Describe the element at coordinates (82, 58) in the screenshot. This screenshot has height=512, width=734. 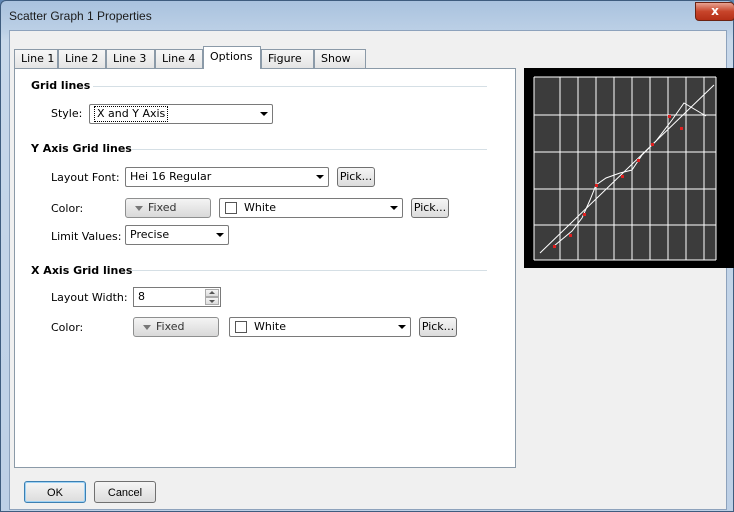
I see `tab-line-2: Line 2` at that location.